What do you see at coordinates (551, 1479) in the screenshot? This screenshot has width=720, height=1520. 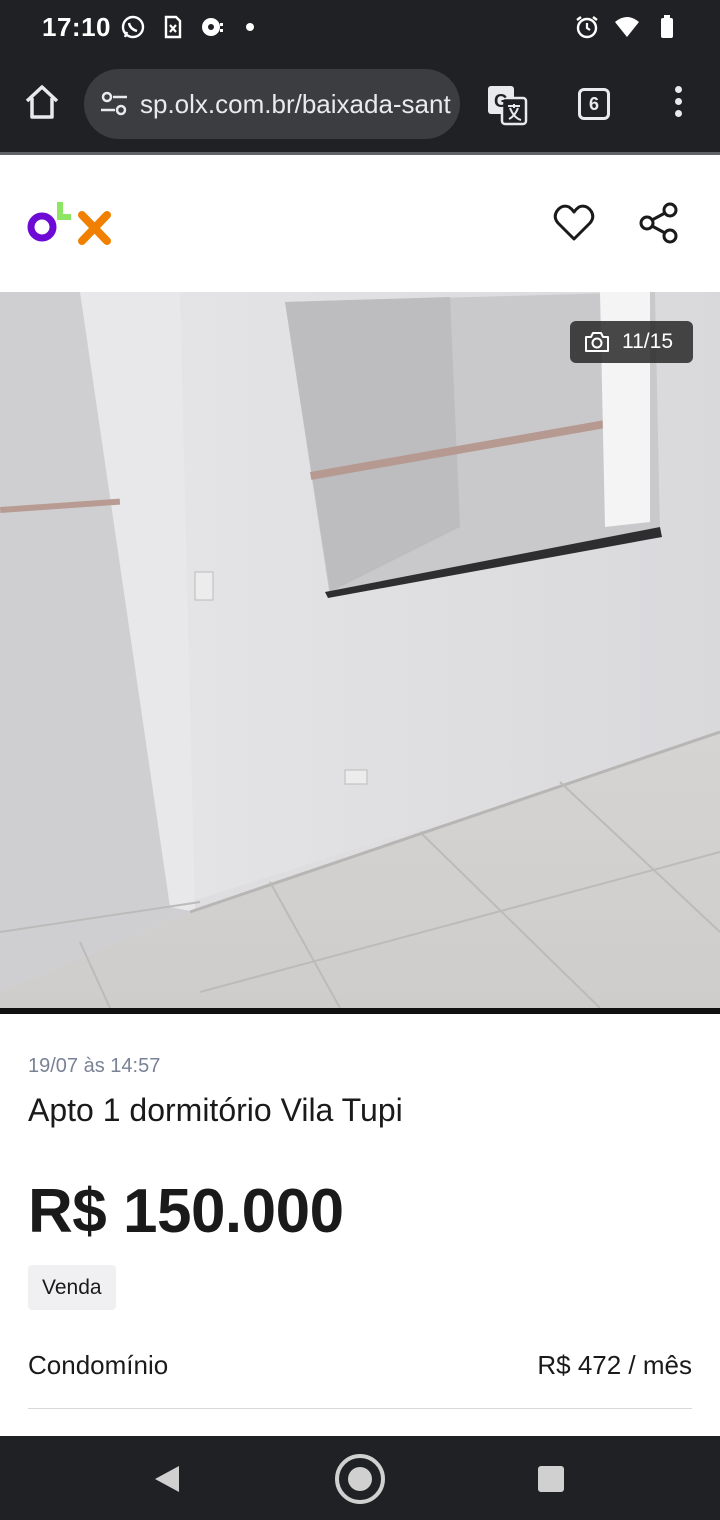 I see `recents-button` at bounding box center [551, 1479].